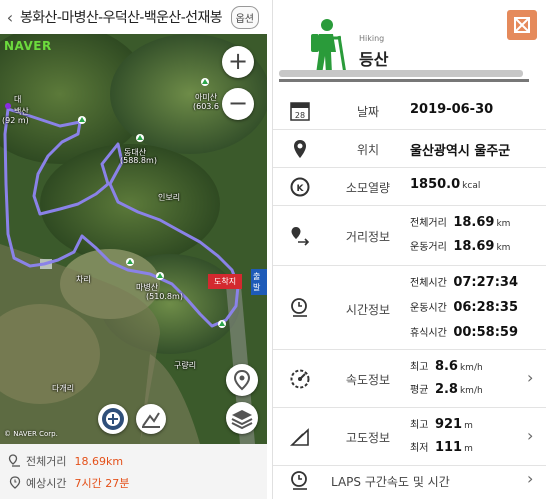  I want to click on total-distance-key: 전체거리, so click(428, 223).